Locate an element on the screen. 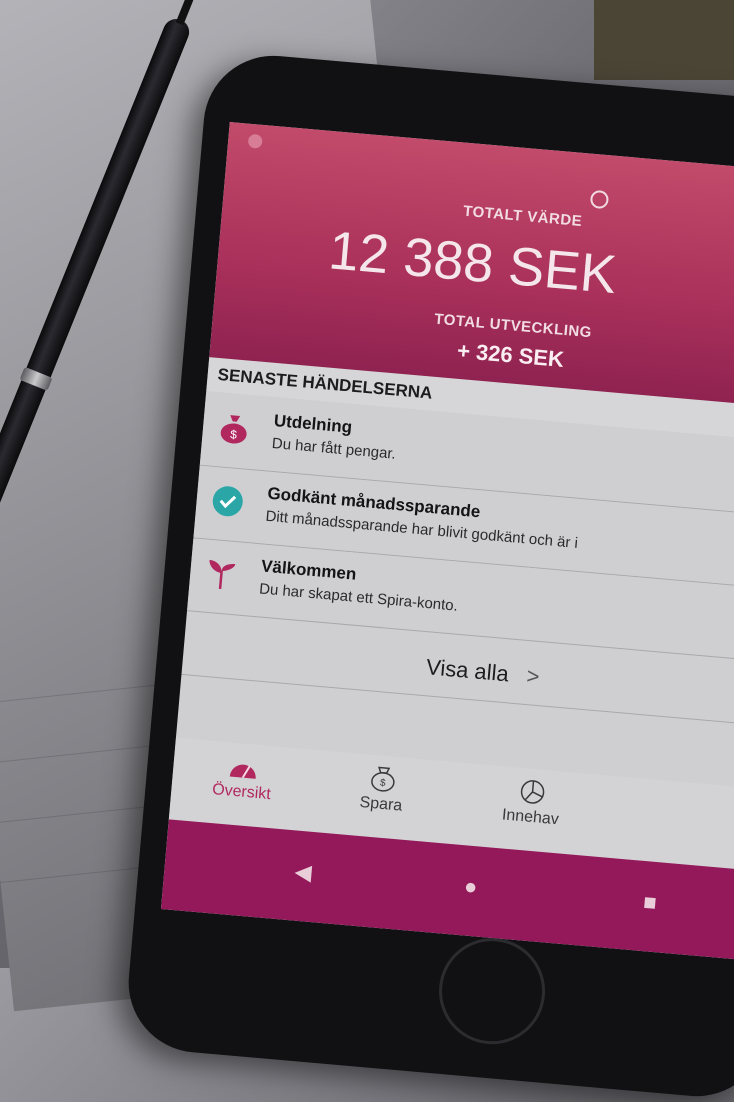  tab-spara: $ Spara is located at coordinates (382, 790).